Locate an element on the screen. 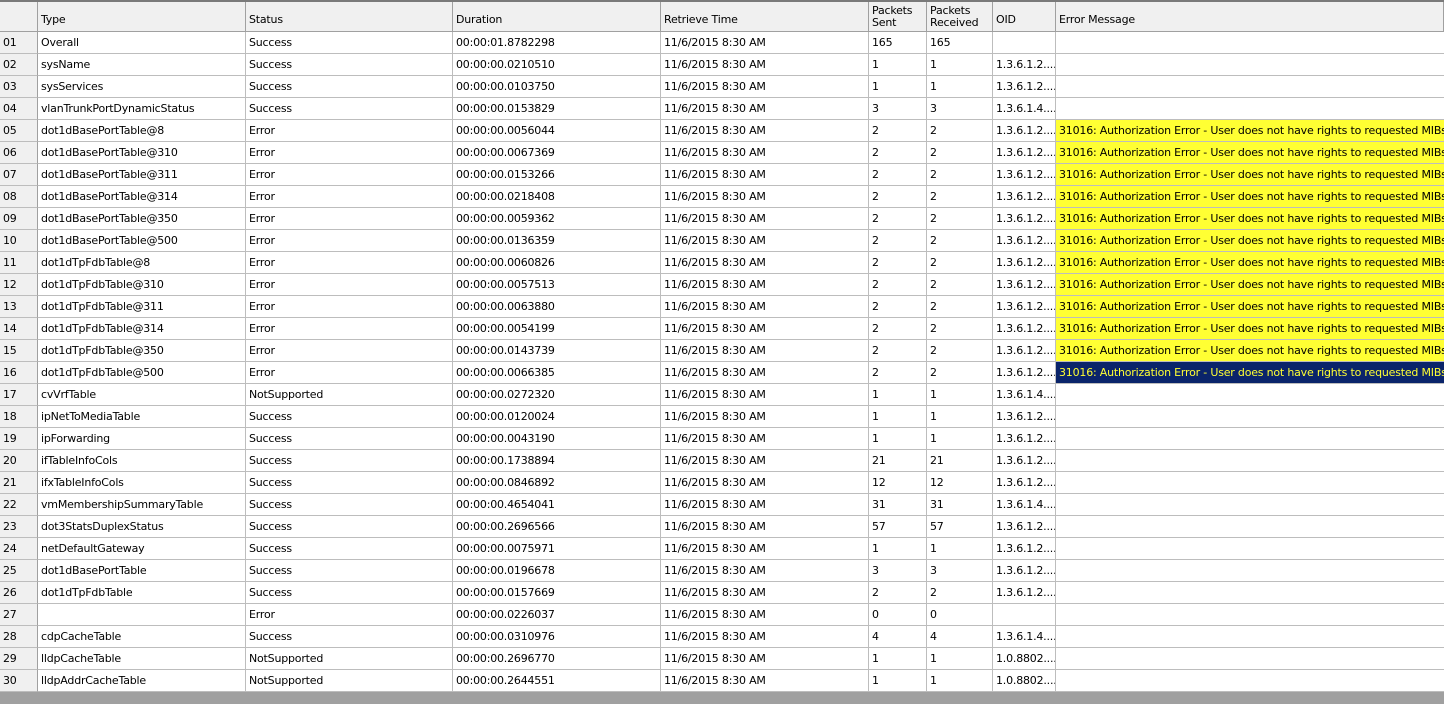 This screenshot has width=1444, height=704. header-type: Type is located at coordinates (142, 17).